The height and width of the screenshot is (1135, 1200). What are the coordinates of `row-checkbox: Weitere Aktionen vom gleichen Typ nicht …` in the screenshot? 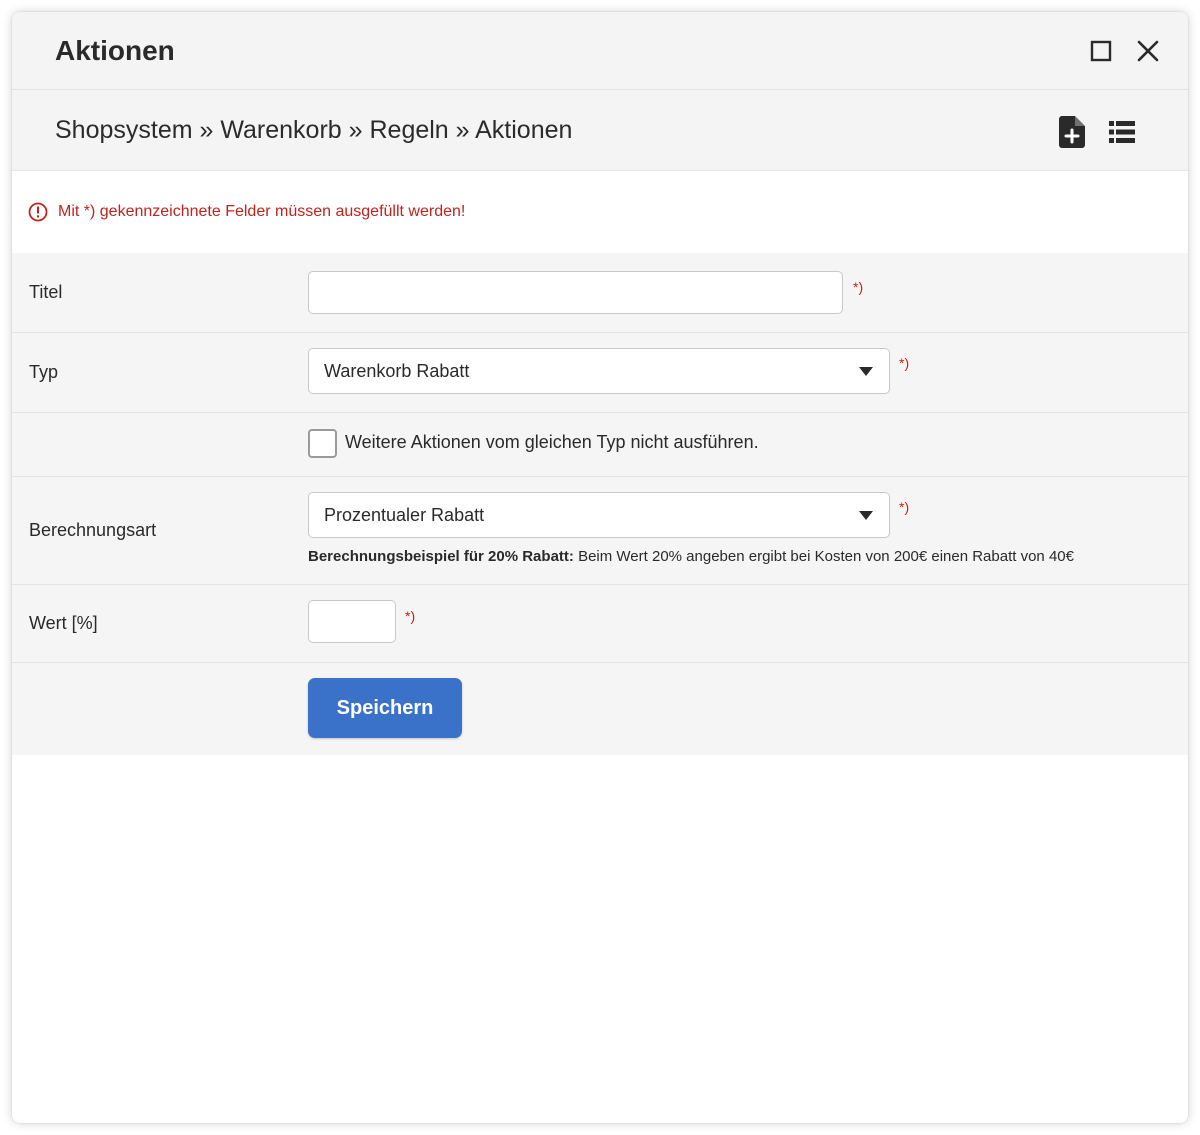 It's located at (600, 445).